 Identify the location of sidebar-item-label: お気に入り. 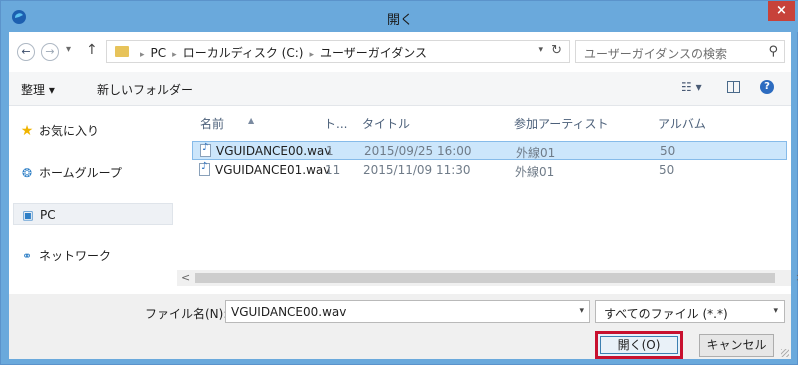
(69, 131).